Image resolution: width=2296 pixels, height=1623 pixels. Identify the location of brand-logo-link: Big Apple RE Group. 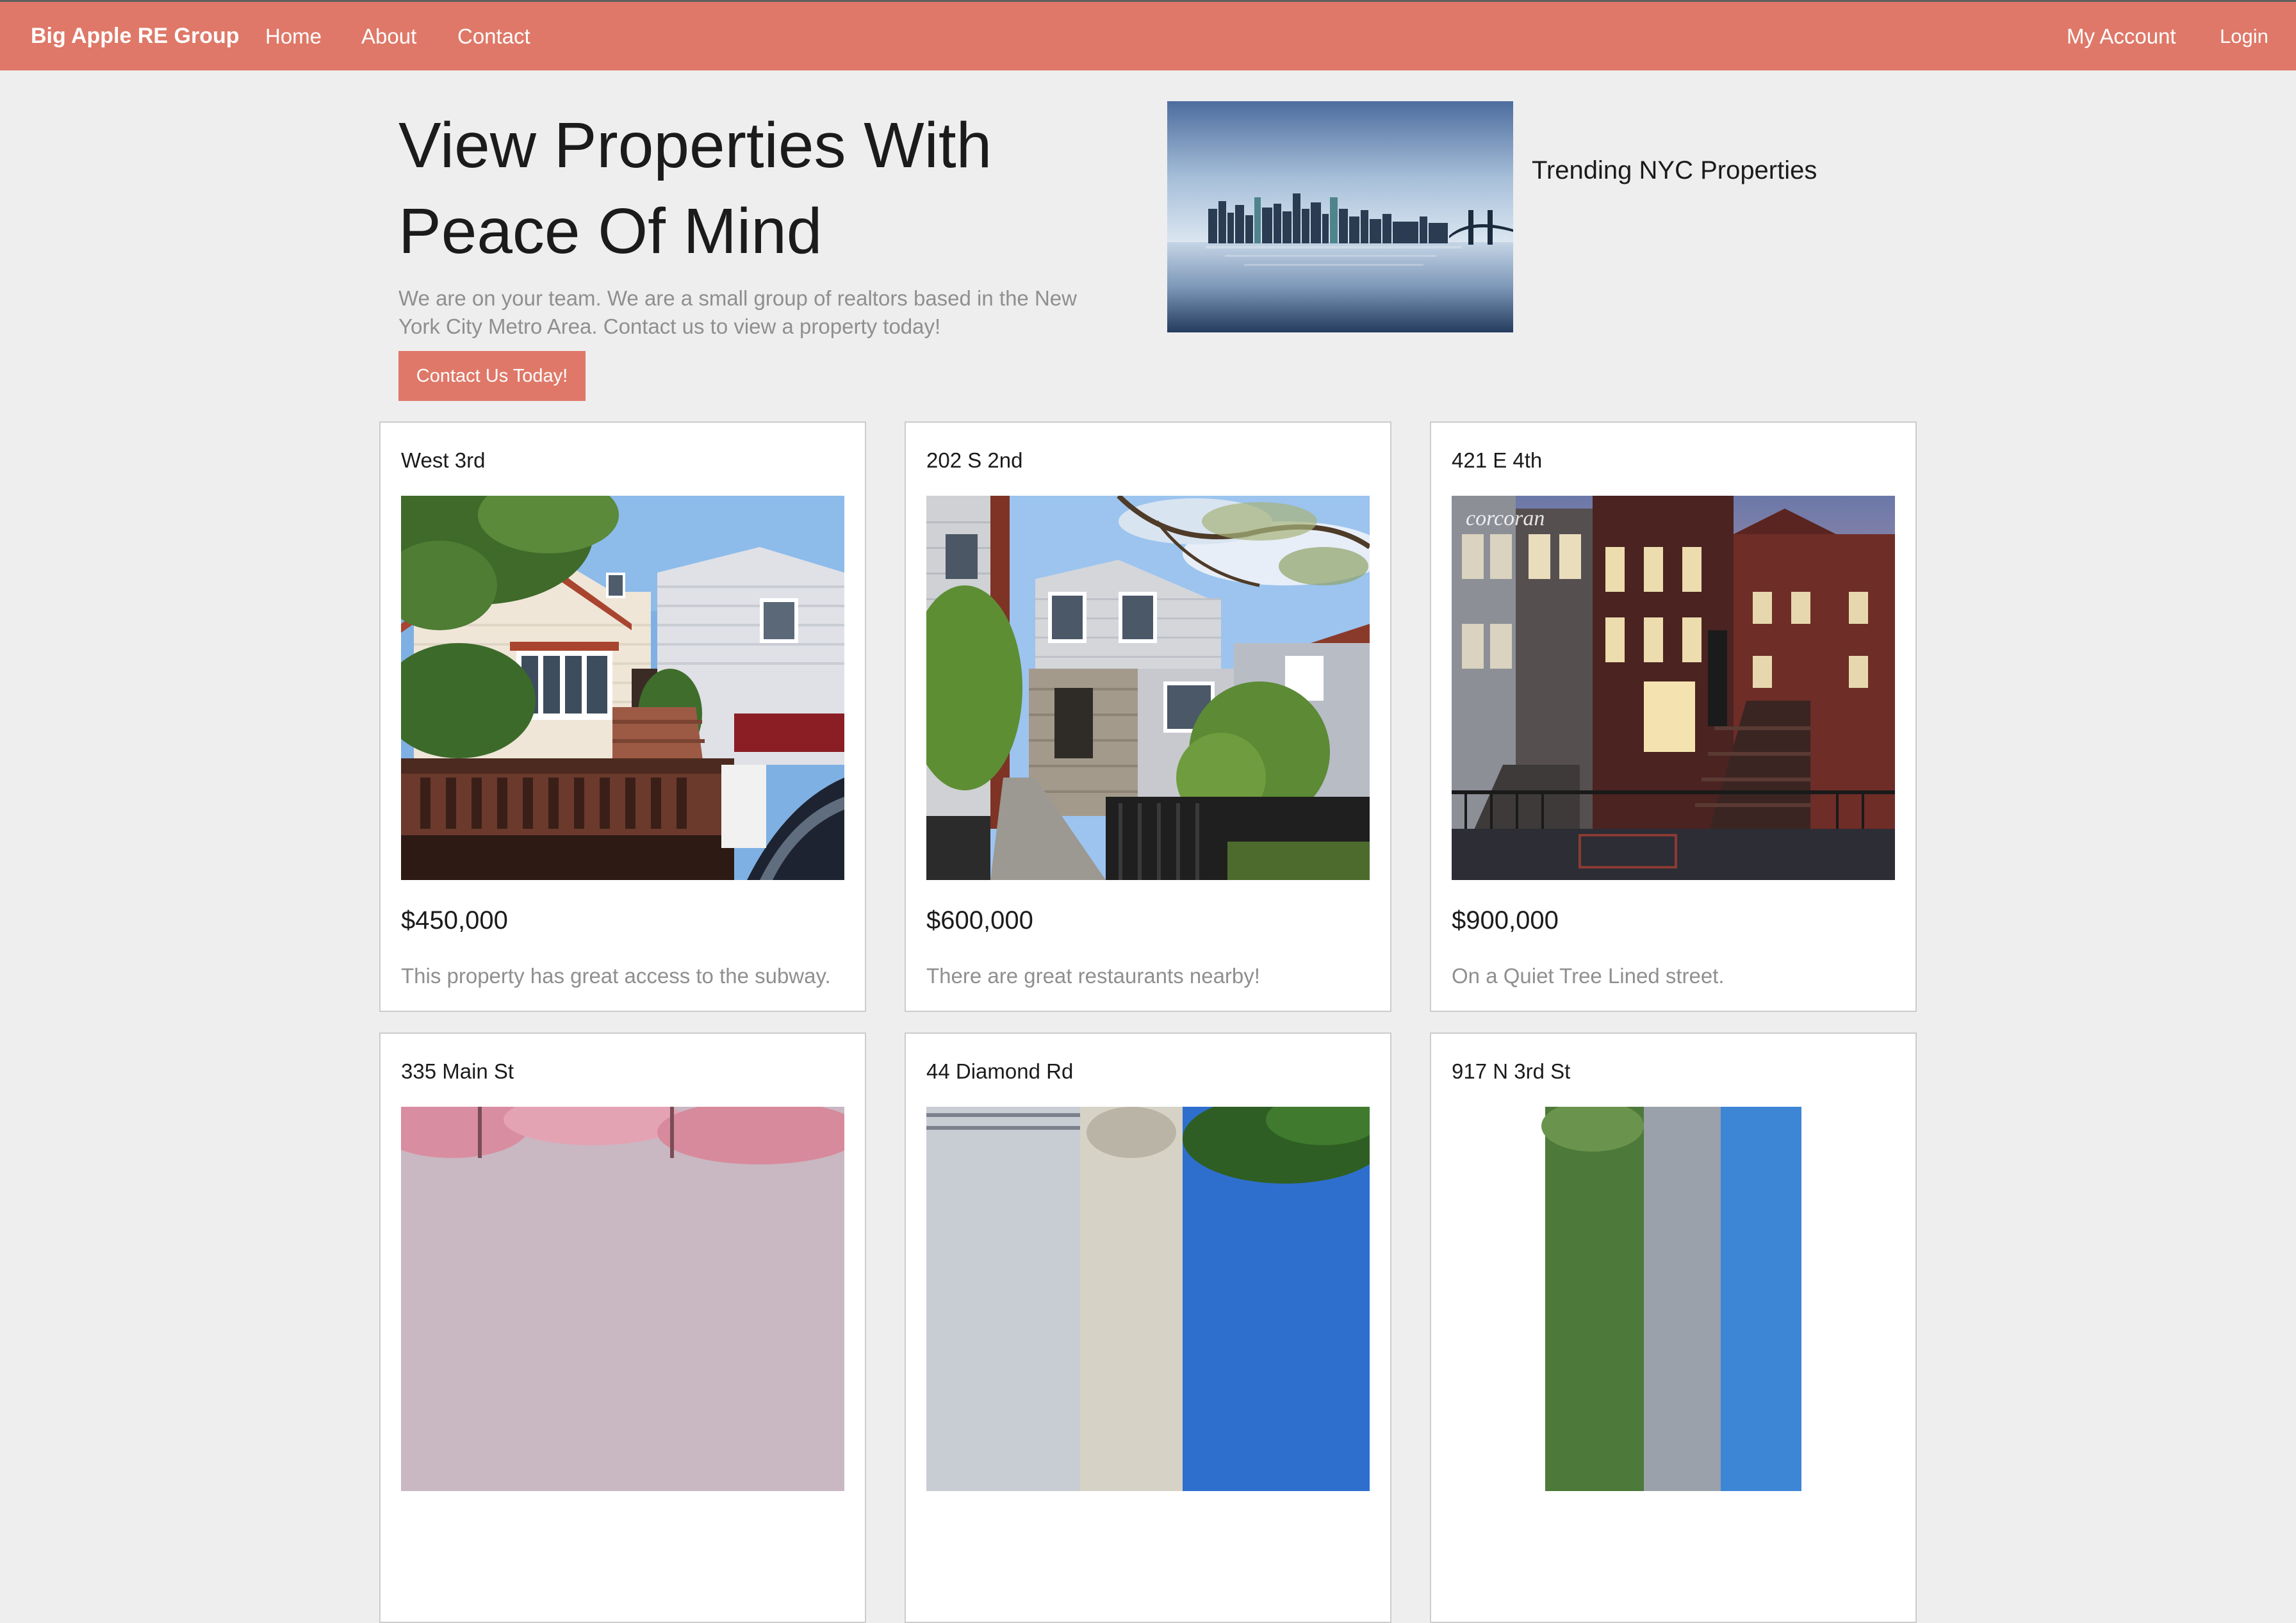
(135, 36).